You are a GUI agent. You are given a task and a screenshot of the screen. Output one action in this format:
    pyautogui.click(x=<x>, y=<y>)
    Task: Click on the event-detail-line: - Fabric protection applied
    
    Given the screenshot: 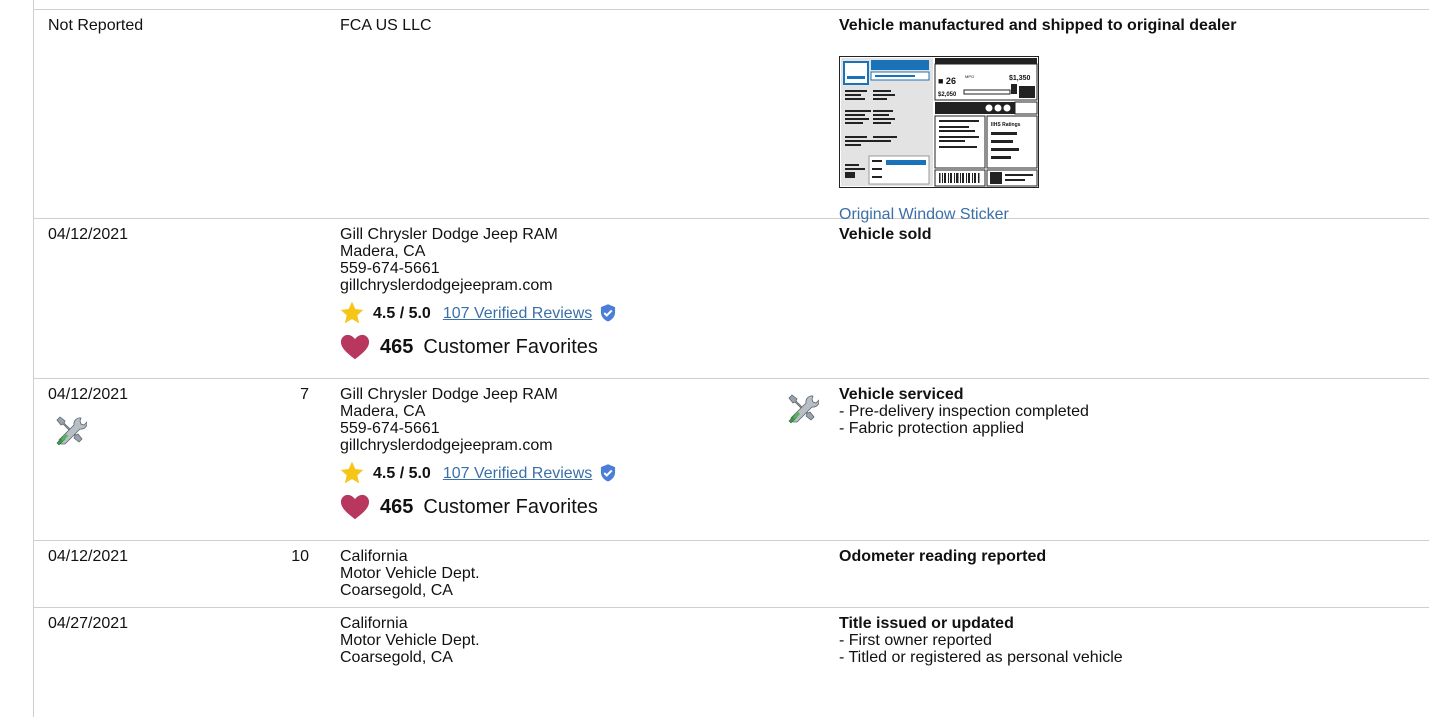 What is the action you would take?
    pyautogui.click(x=931, y=428)
    